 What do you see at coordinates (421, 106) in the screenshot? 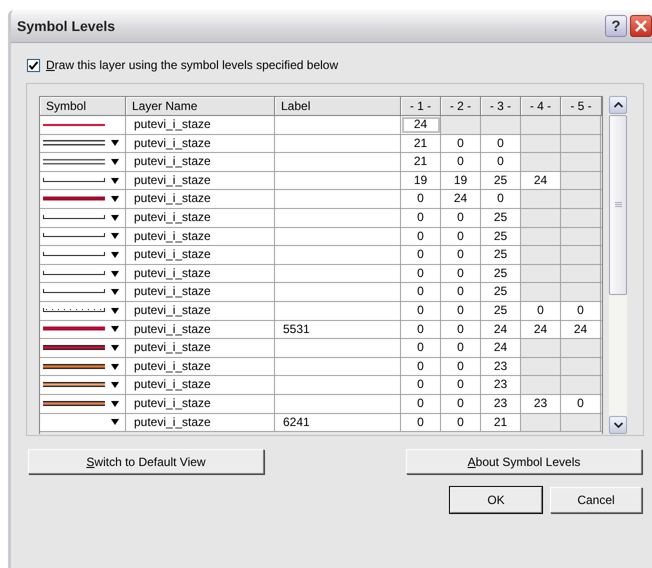
I see `column-header: - 1 -` at bounding box center [421, 106].